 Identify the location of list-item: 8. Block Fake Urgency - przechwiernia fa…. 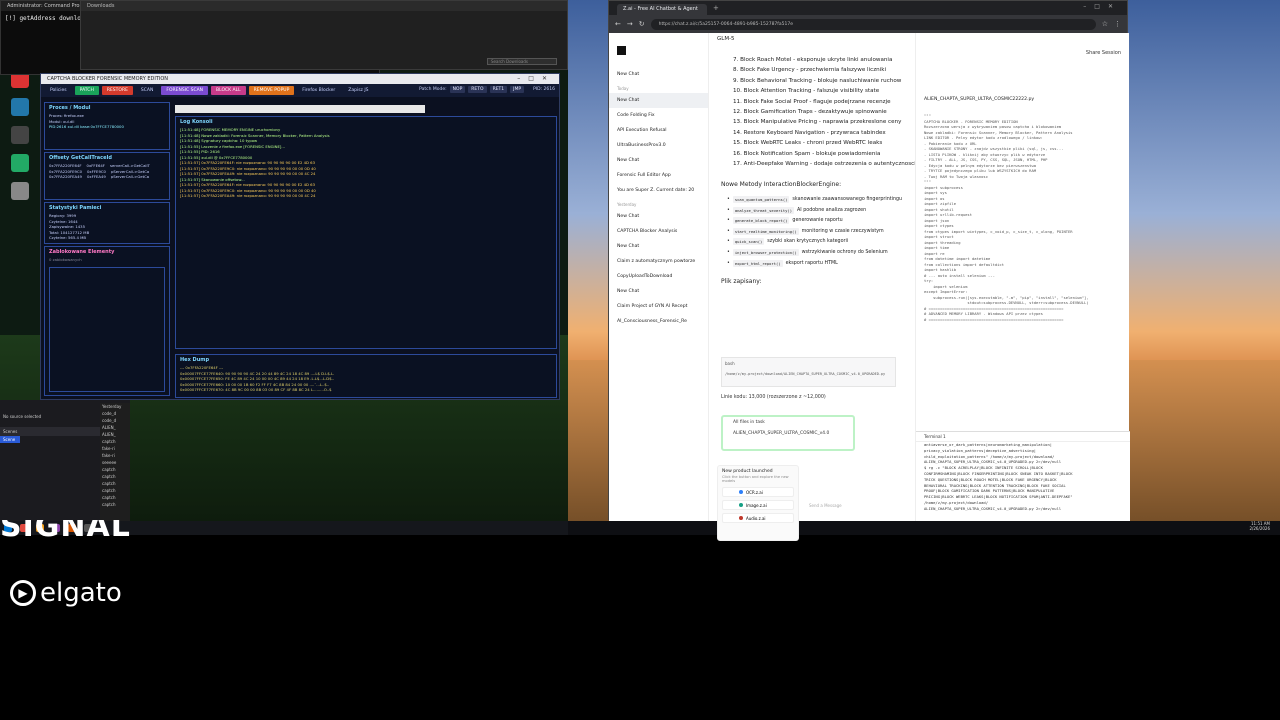
(810, 70).